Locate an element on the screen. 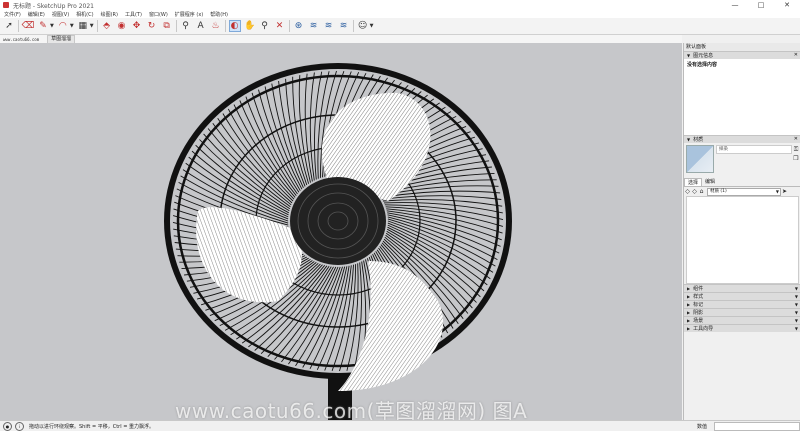 The height and width of the screenshot is (431, 800). menu-window: 窗口(W) is located at coordinates (158, 14).